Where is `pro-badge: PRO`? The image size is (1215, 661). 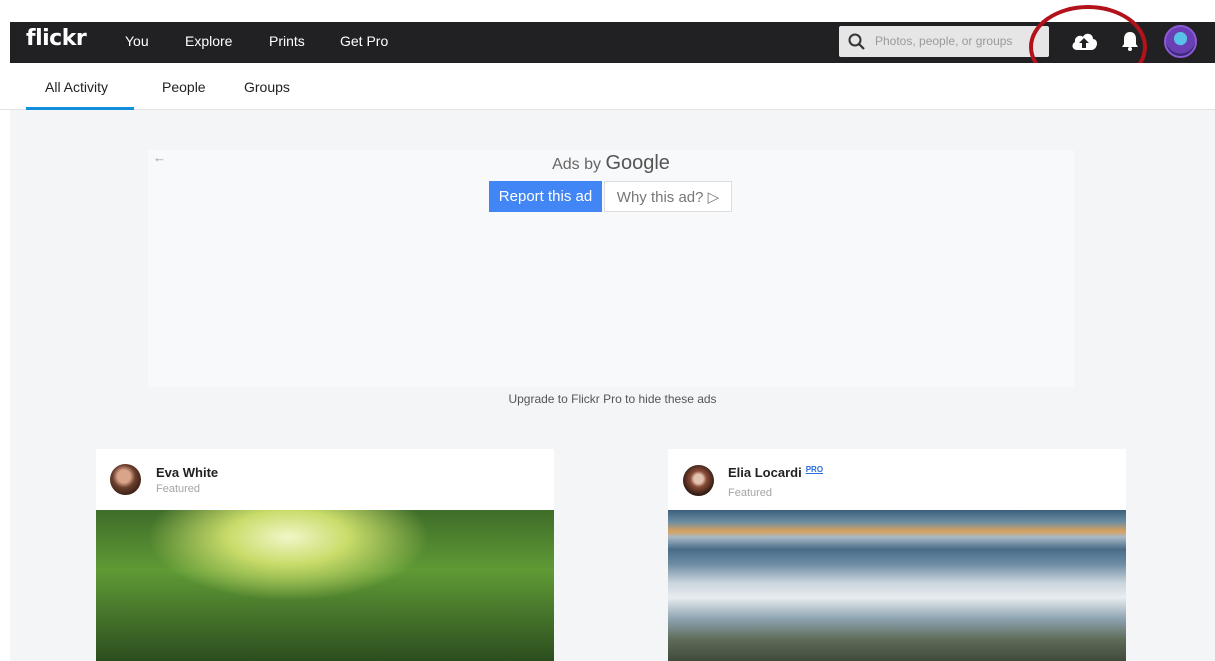 pro-badge: PRO is located at coordinates (814, 469).